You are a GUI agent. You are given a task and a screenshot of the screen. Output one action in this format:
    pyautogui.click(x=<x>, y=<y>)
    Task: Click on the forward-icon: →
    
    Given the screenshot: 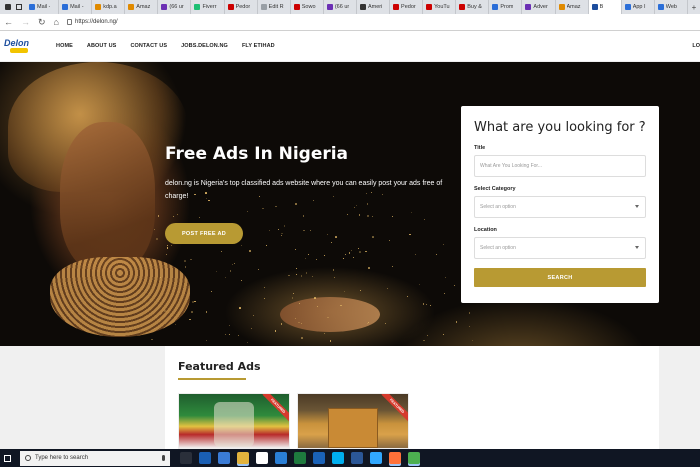 What is the action you would take?
    pyautogui.click(x=25, y=22)
    